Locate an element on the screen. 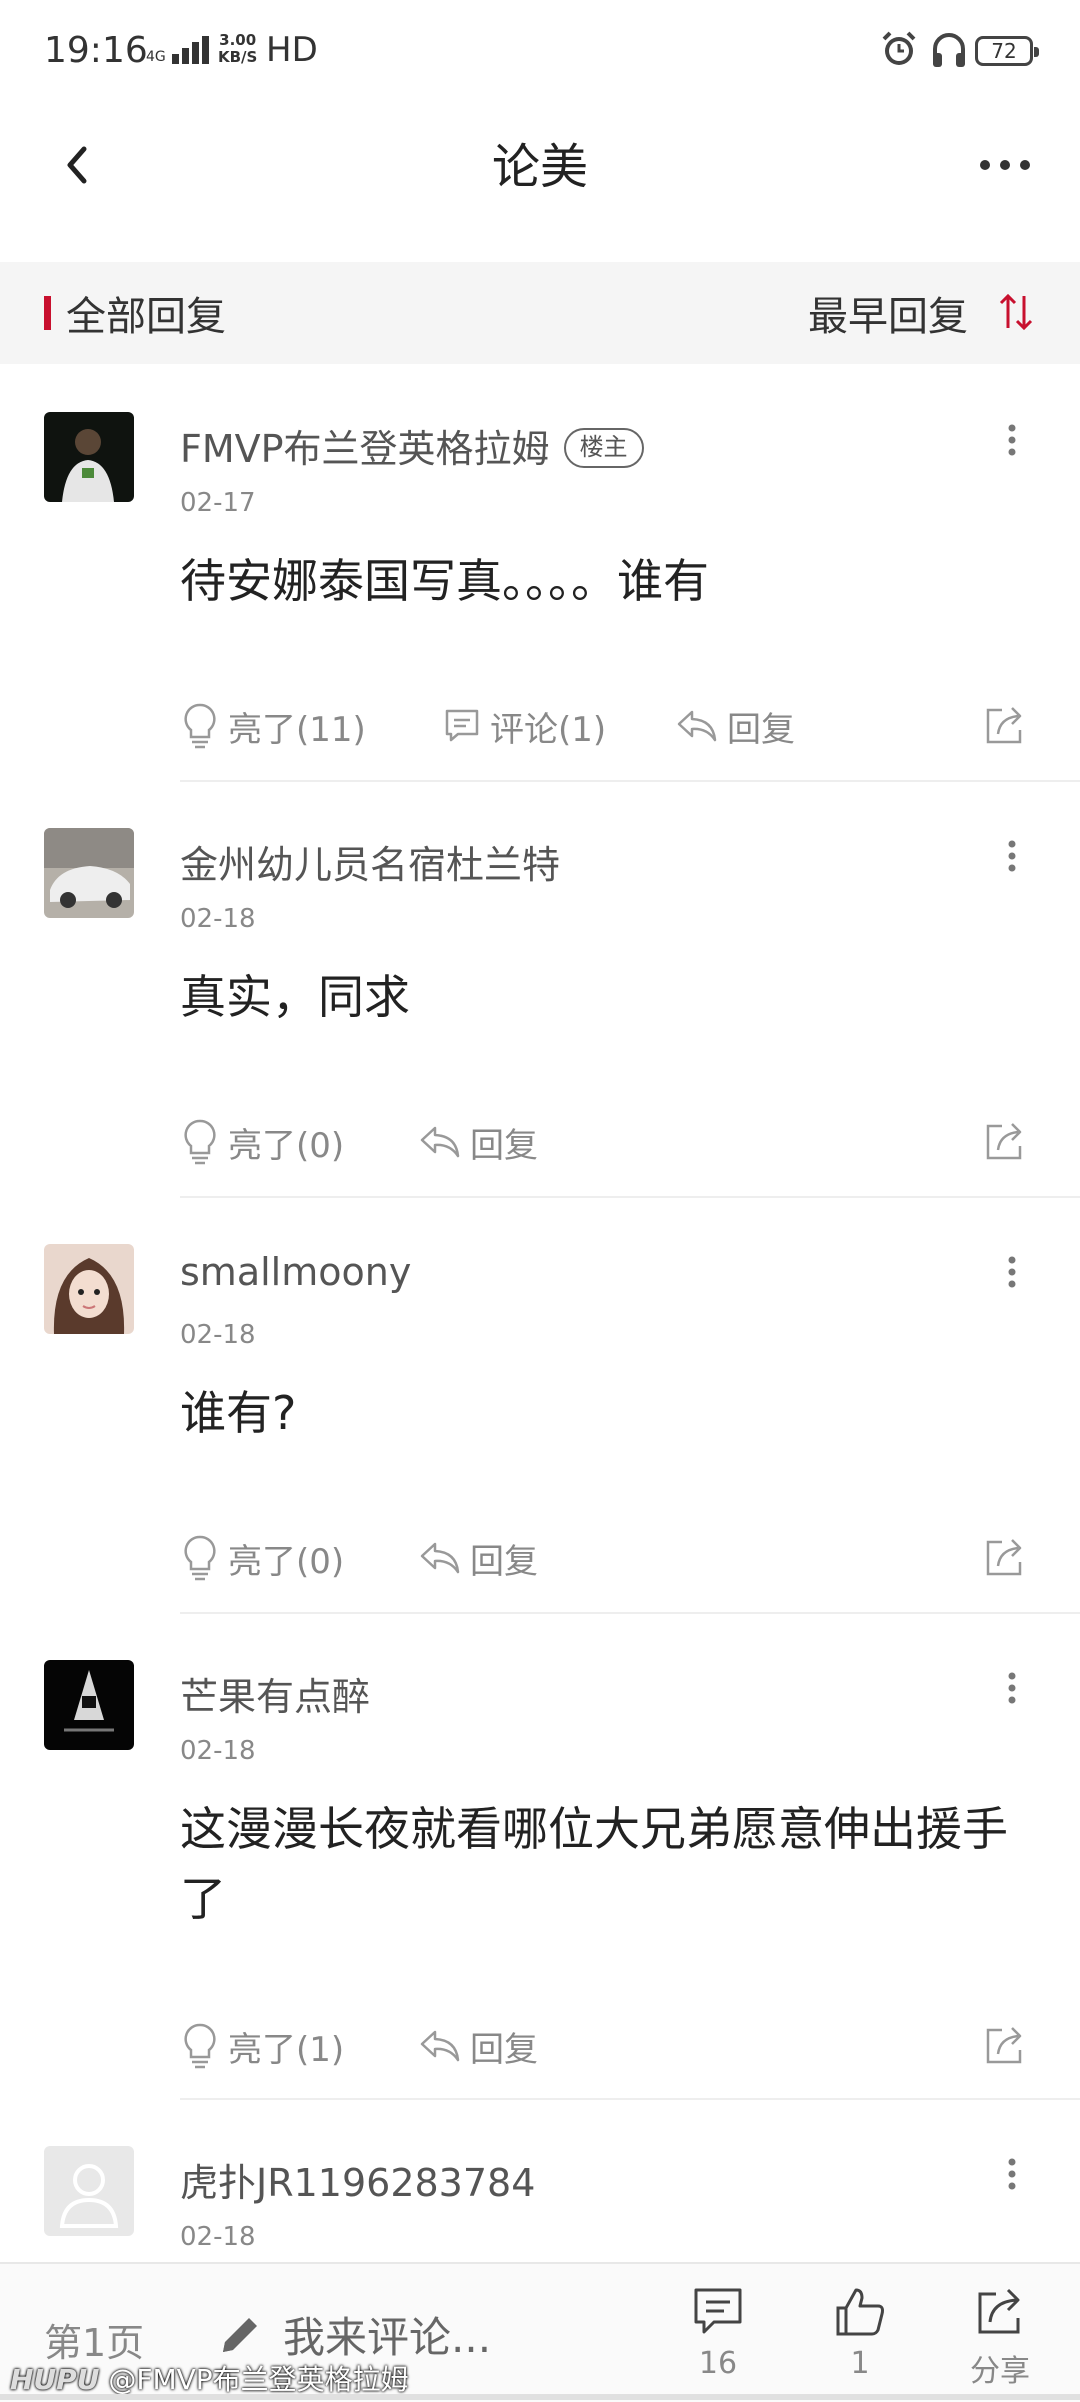 This screenshot has height=2402, width=1080. like-post-button: 1 is located at coordinates (860, 2332).